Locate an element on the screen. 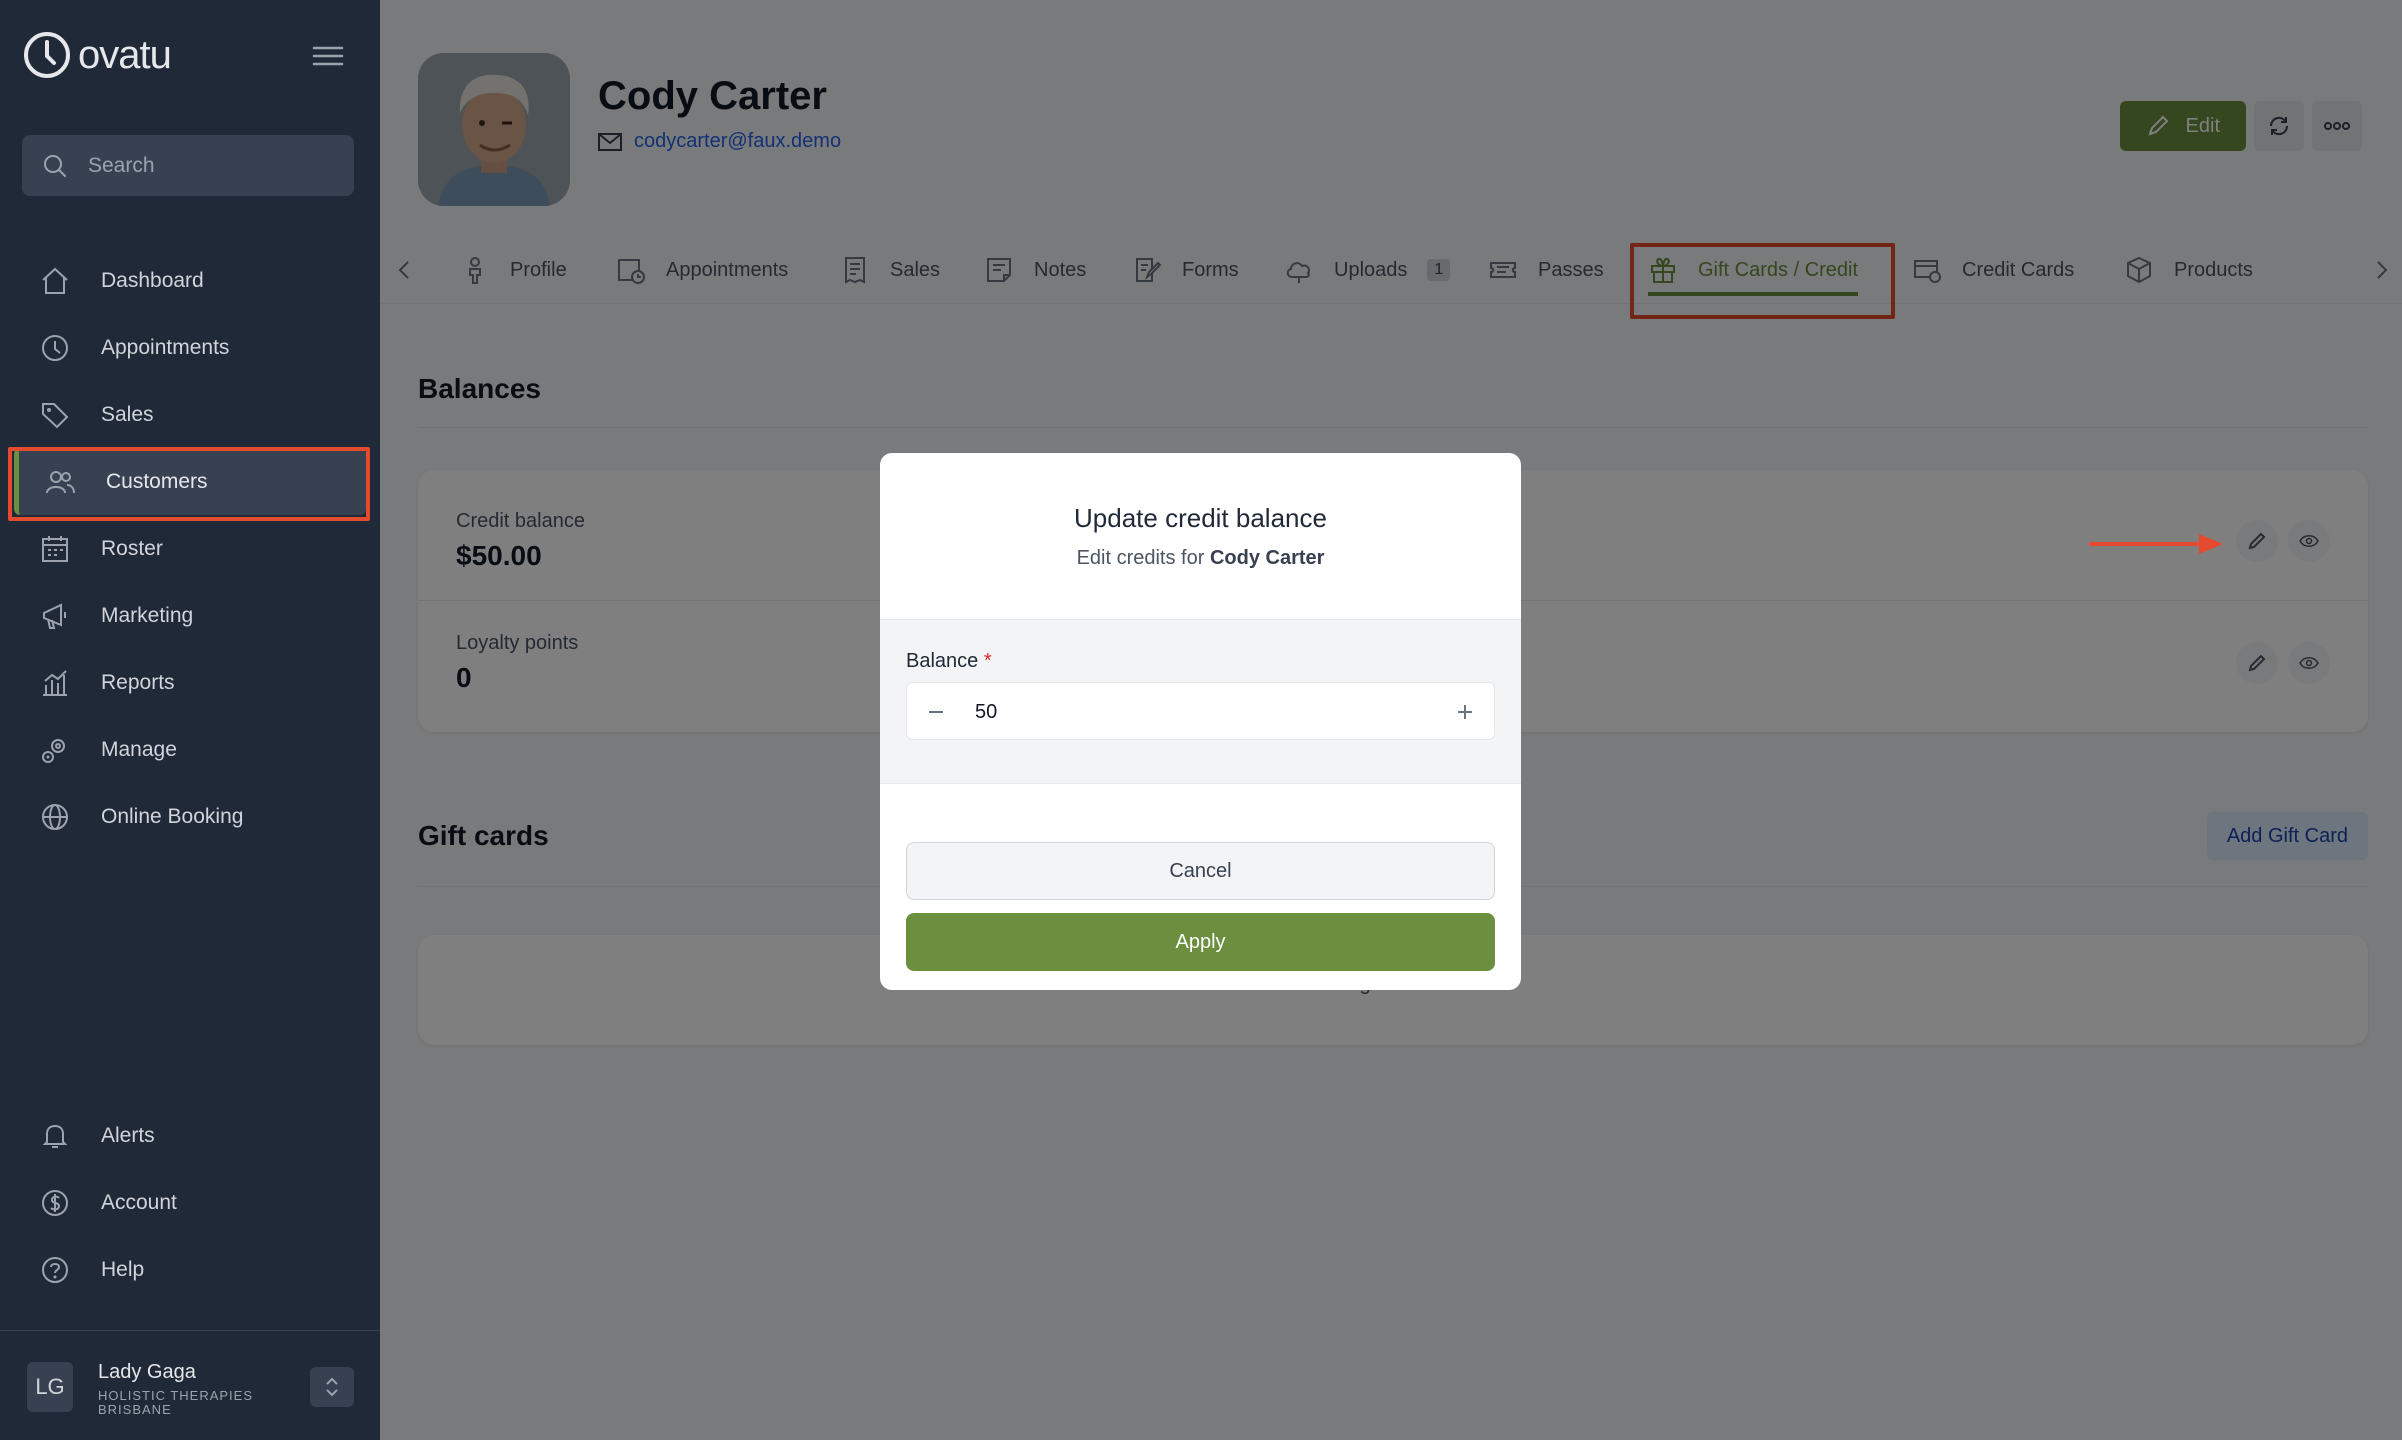  balance-stepper is located at coordinates (1200, 711).